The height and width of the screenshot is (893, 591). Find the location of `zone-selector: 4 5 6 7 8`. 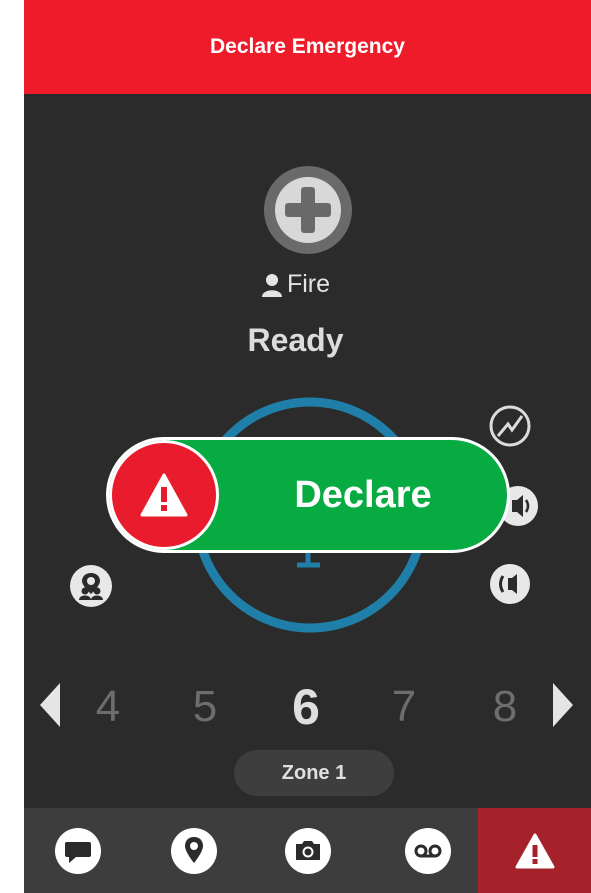

zone-selector: 4 5 6 7 8 is located at coordinates (295, 707).